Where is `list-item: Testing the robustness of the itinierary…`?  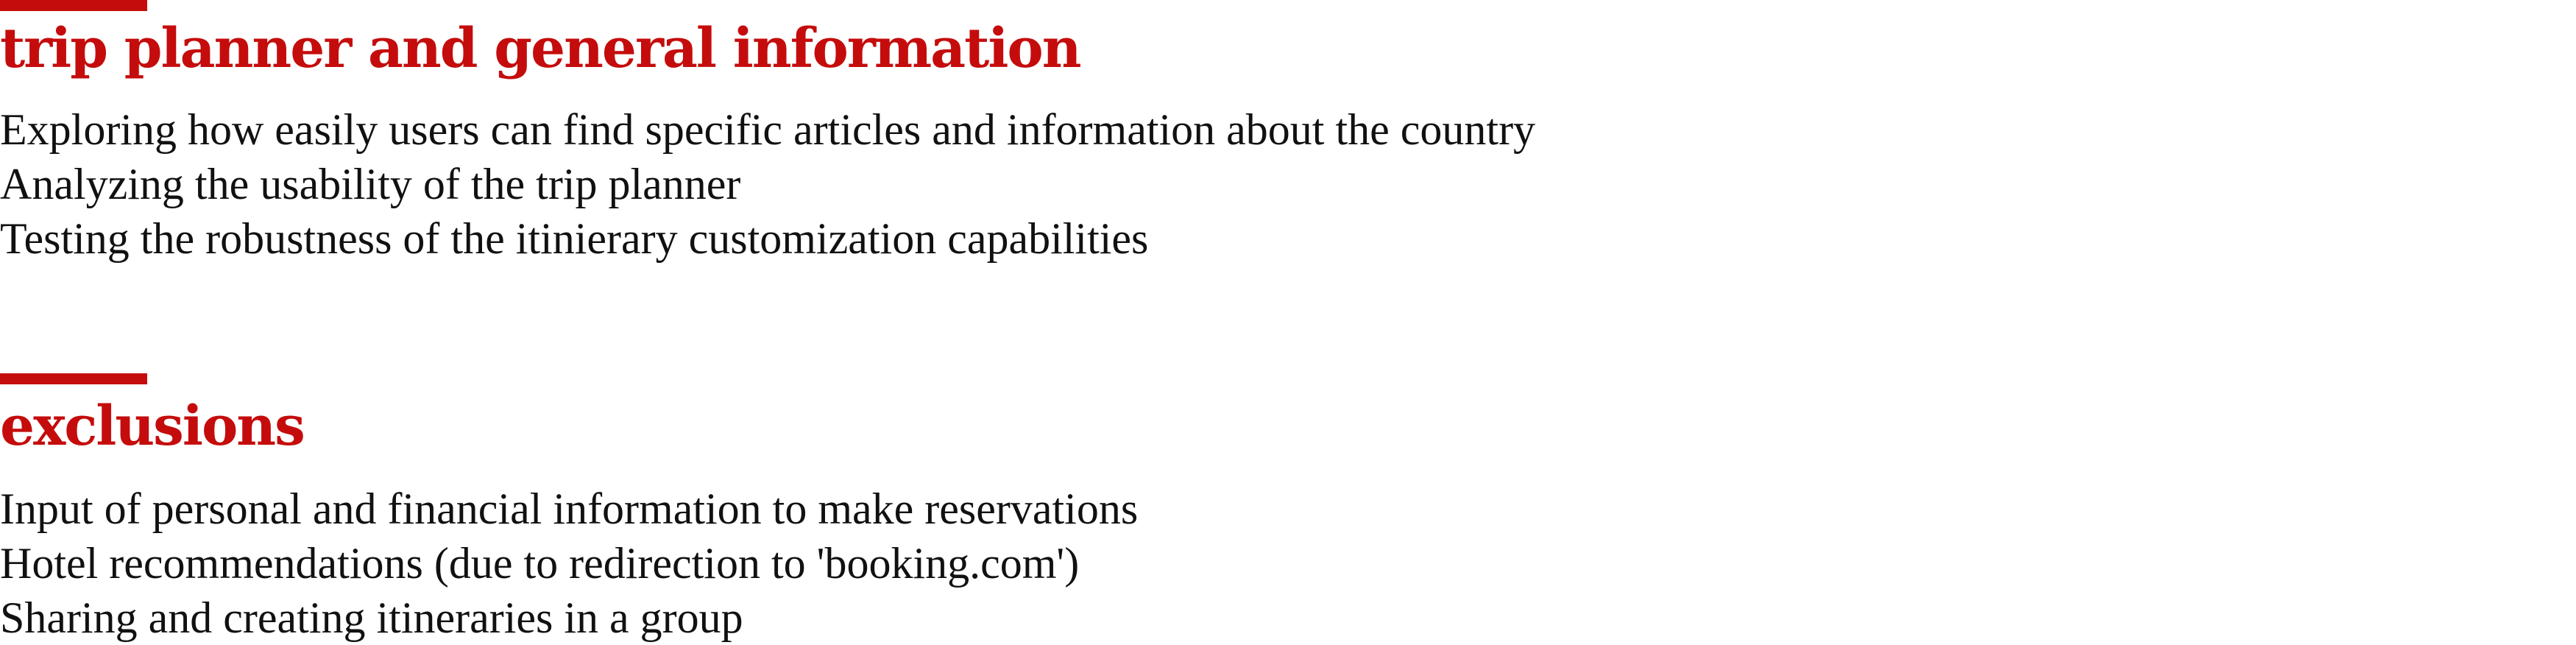 list-item: Testing the robustness of the itinierary… is located at coordinates (574, 238).